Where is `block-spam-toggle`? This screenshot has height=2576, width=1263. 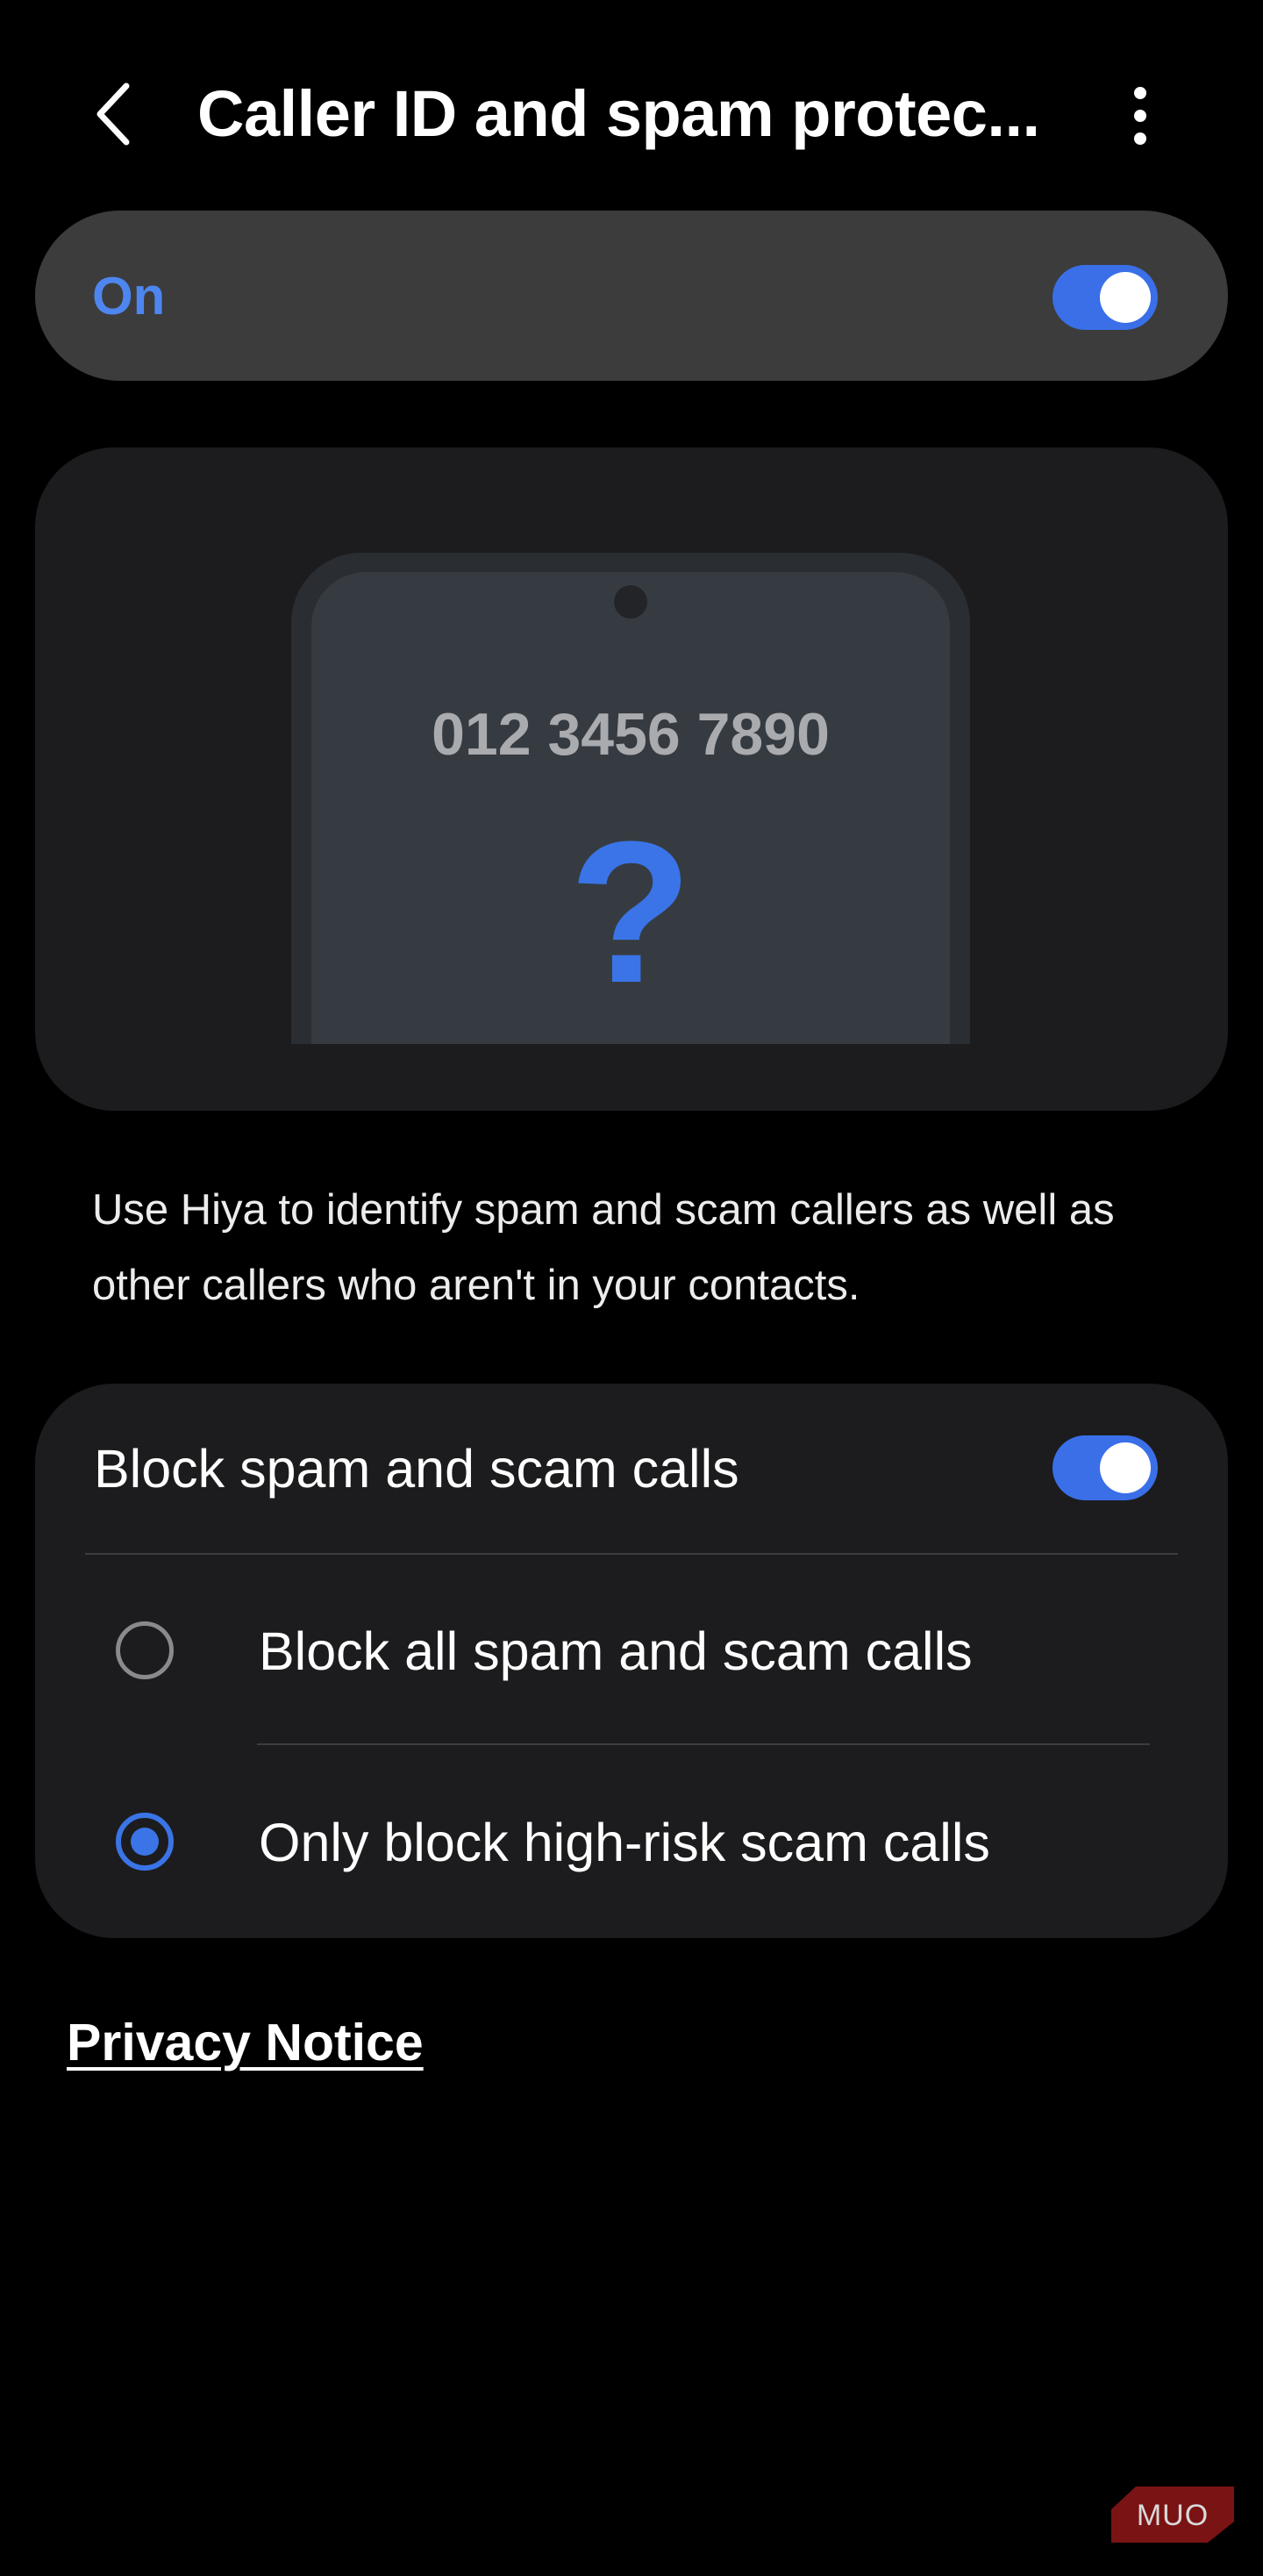 block-spam-toggle is located at coordinates (1105, 1467).